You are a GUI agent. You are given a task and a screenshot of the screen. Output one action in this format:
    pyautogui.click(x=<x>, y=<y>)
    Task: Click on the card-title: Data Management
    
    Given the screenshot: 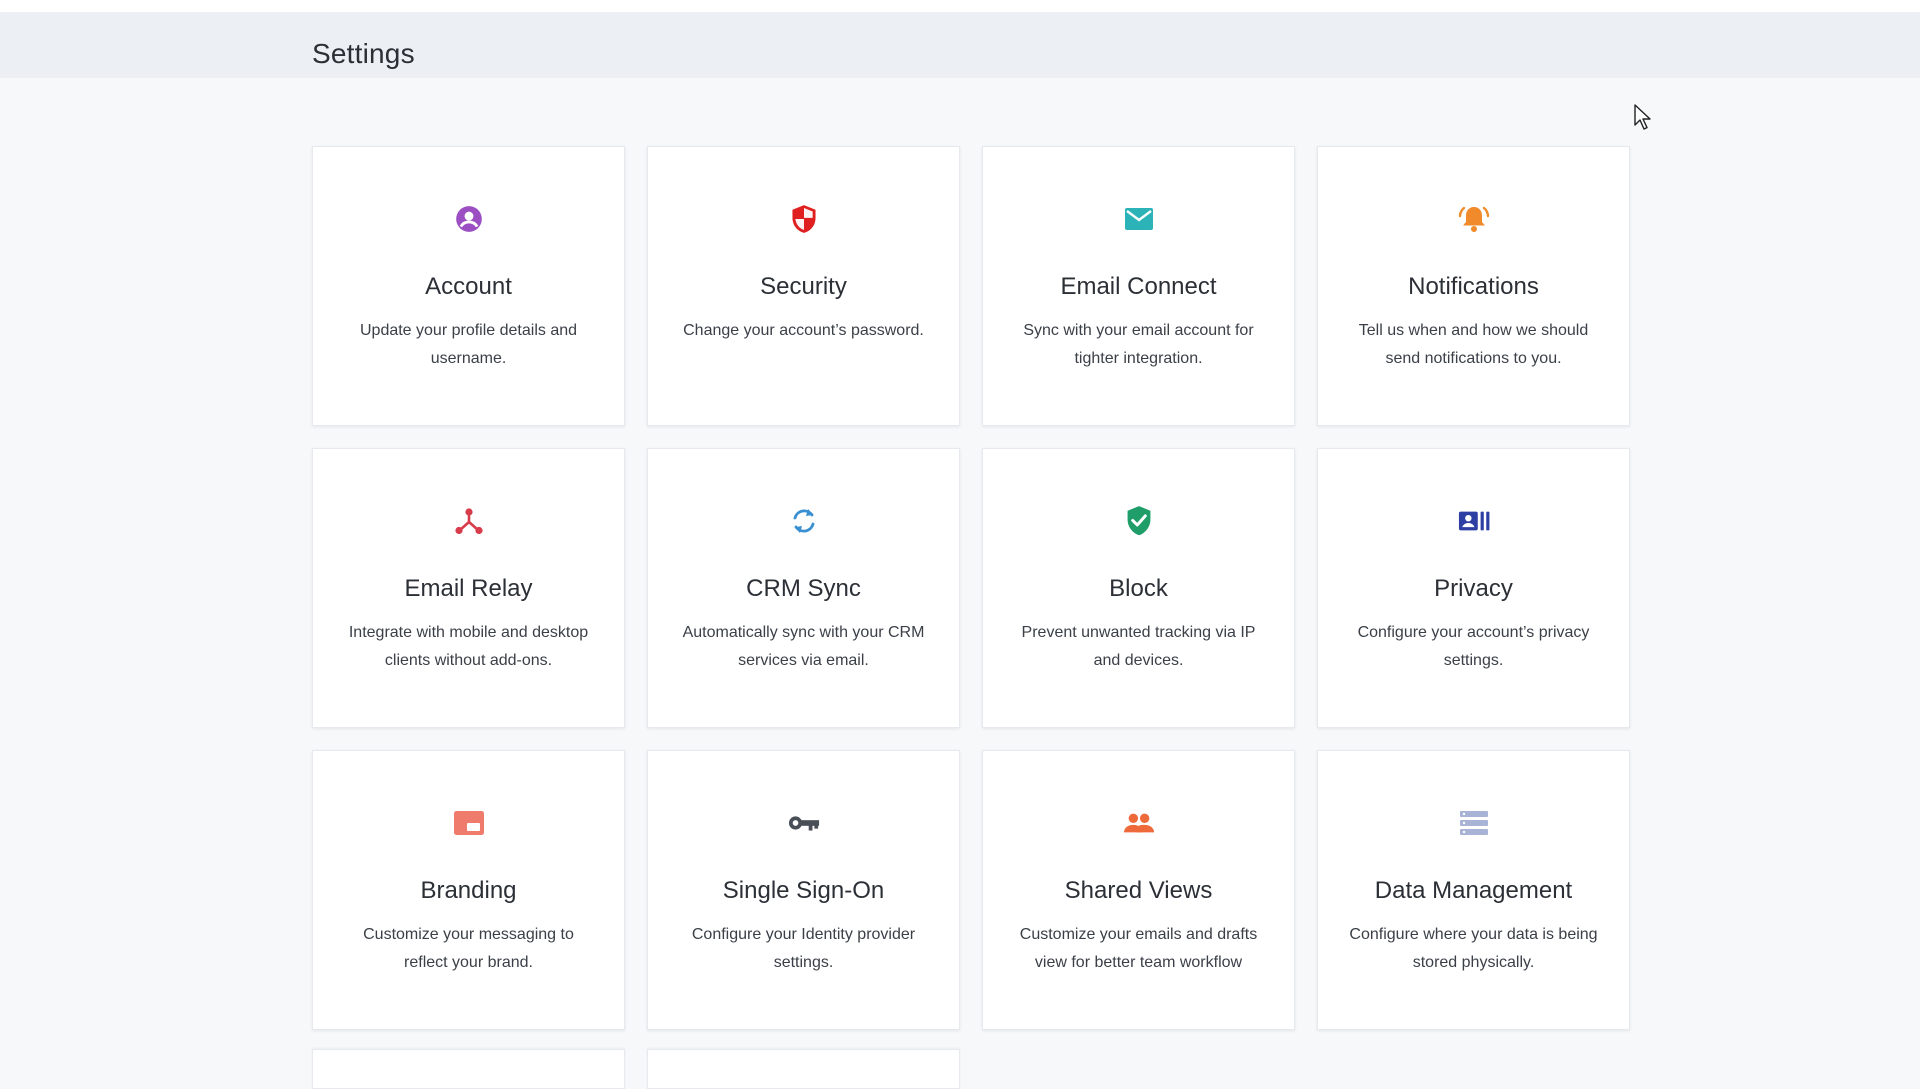 What is the action you would take?
    pyautogui.click(x=1473, y=890)
    